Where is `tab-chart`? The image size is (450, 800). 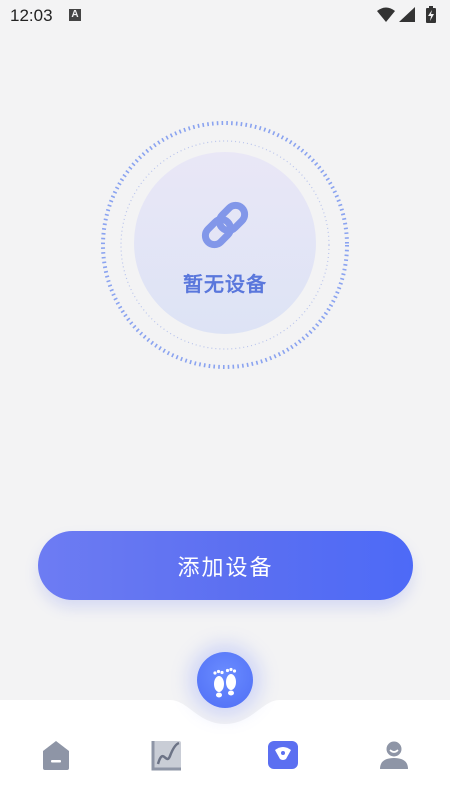 tab-chart is located at coordinates (167, 755).